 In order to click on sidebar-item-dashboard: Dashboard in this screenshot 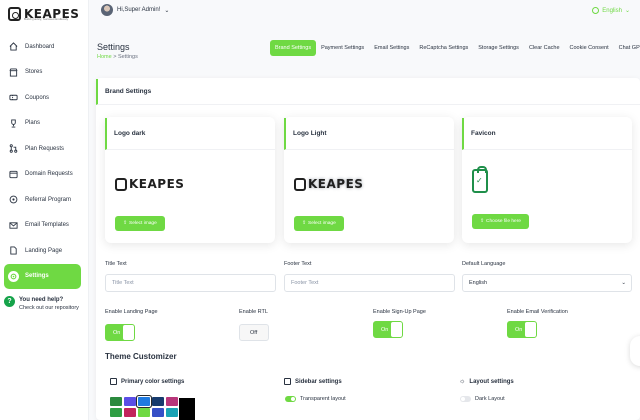, I will do `click(44, 47)`.